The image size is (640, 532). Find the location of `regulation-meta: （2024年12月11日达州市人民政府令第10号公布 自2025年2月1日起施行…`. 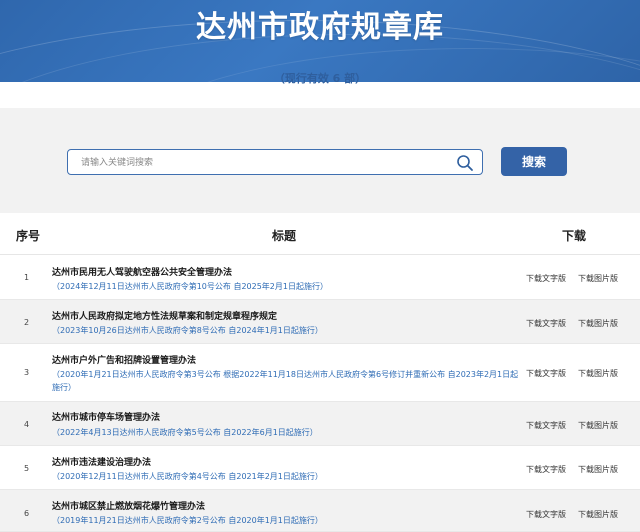

regulation-meta: （2024年12月11日达州市人民政府令第10号公布 自2025年2月1日起施行… is located at coordinates (190, 286).